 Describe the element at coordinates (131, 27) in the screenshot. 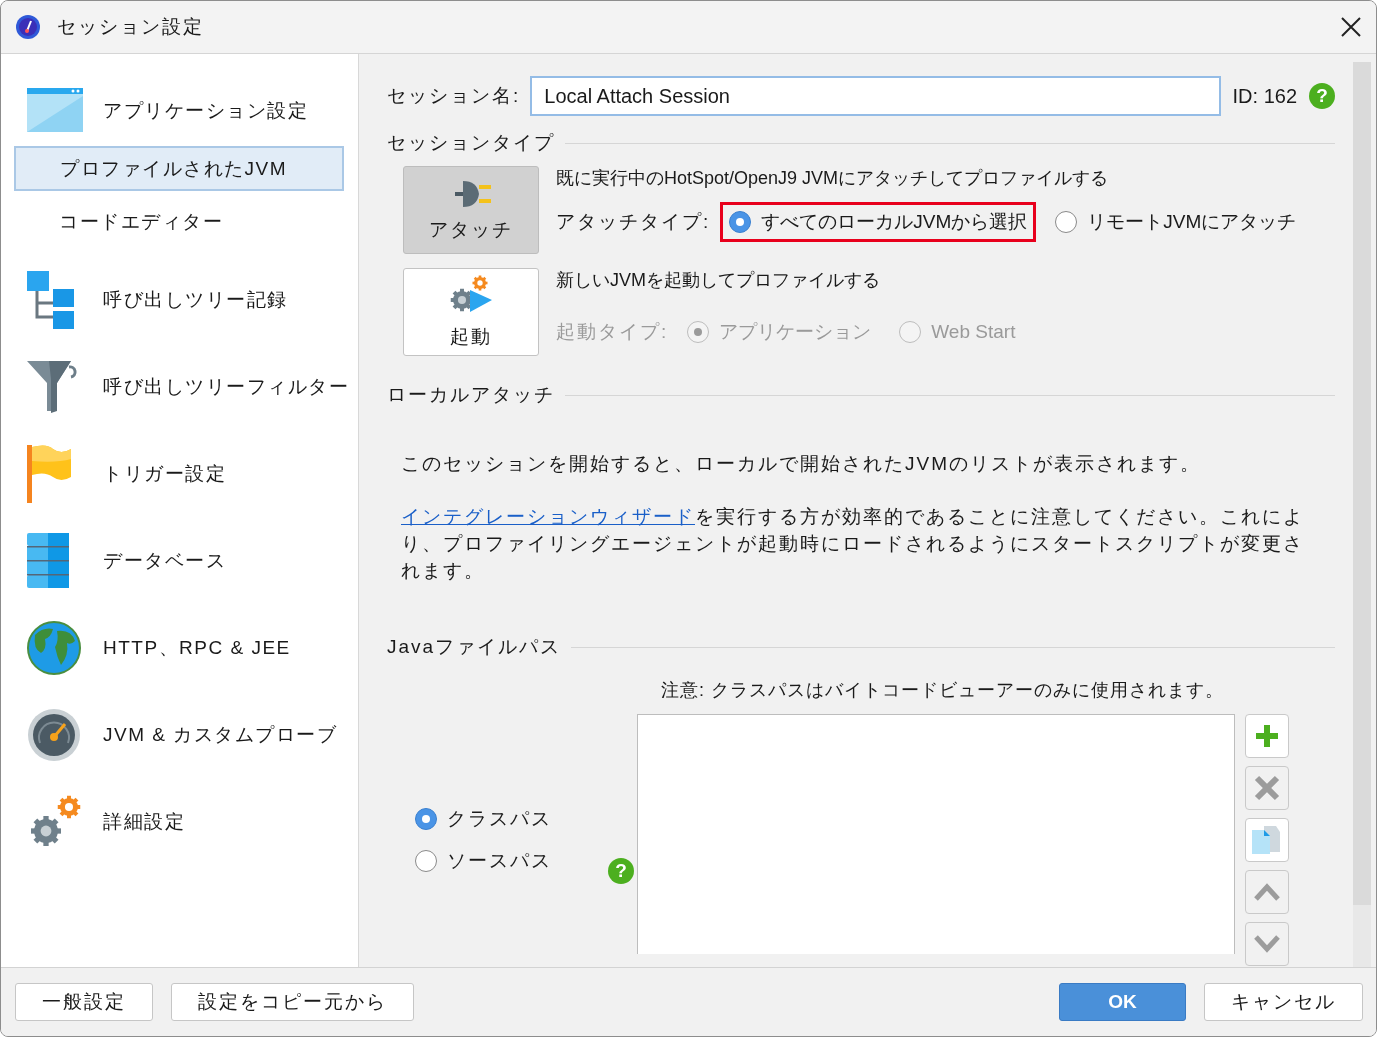

I see `window-title: セッション設定` at that location.